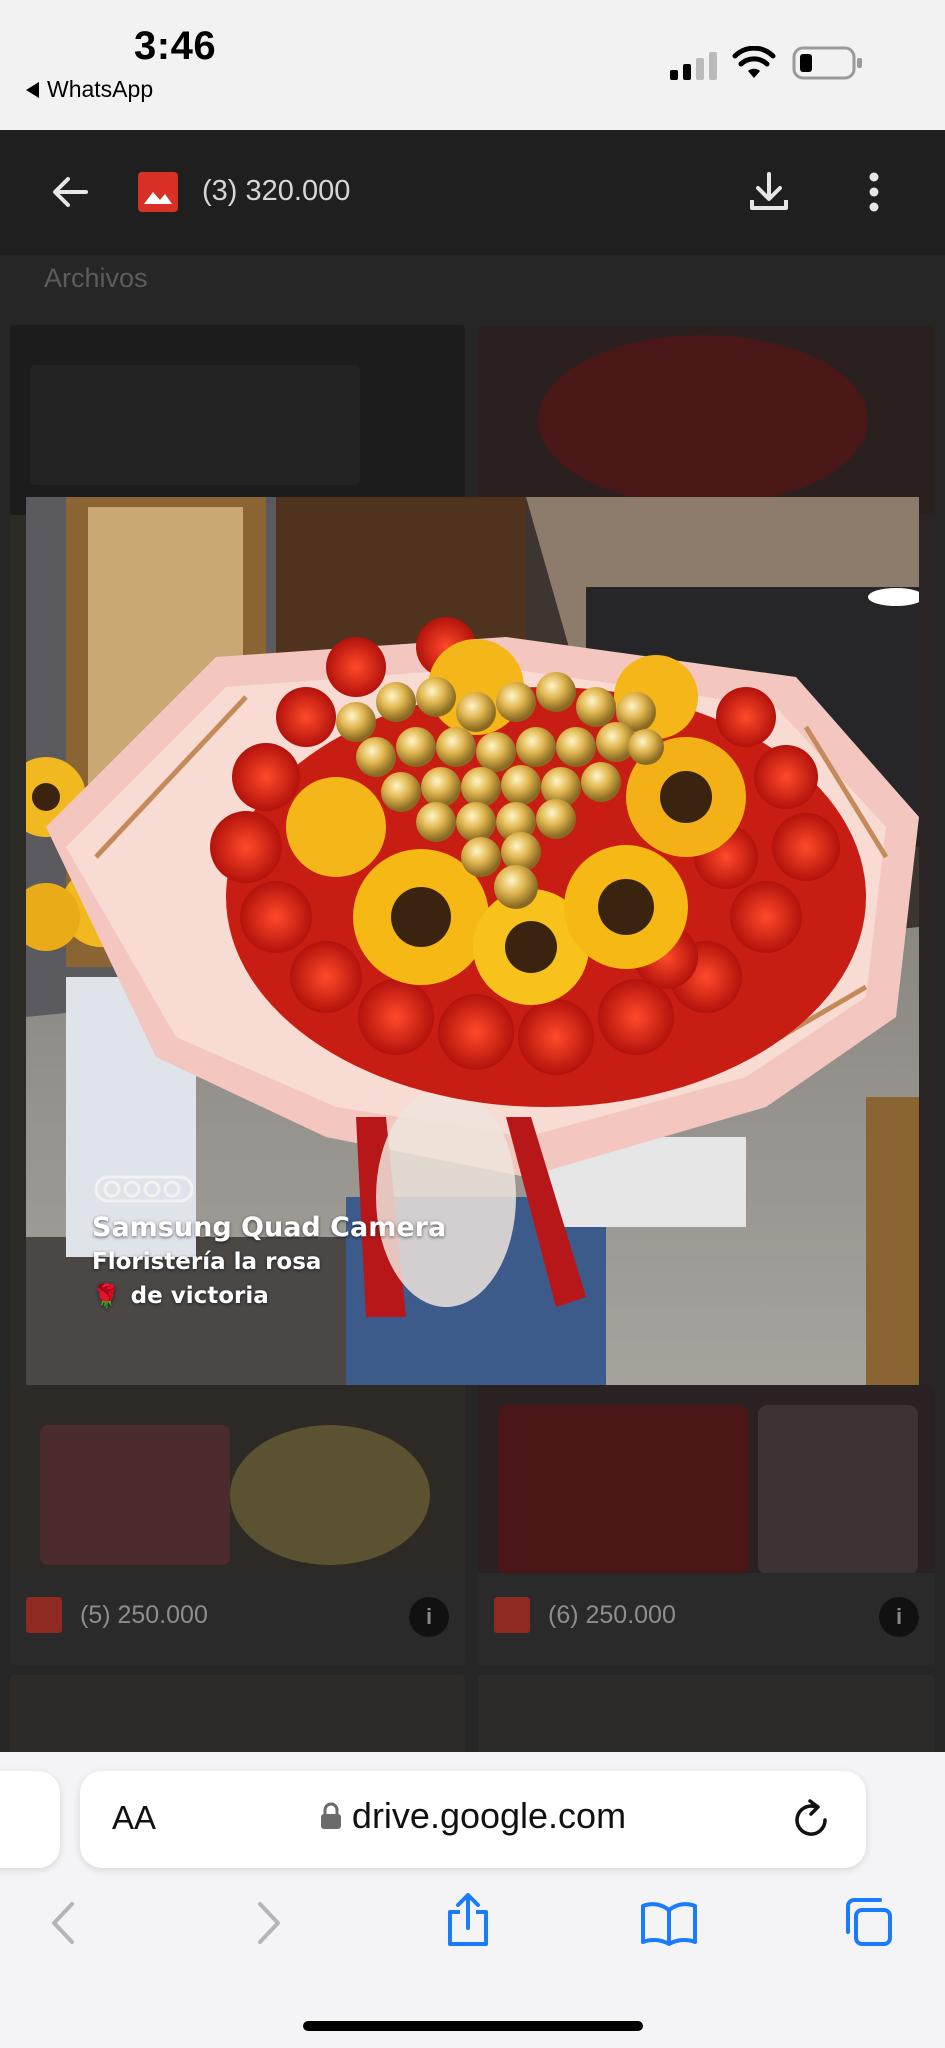 This screenshot has height=2048, width=945. I want to click on address-bar: AA drive.google.com, so click(473, 1819).